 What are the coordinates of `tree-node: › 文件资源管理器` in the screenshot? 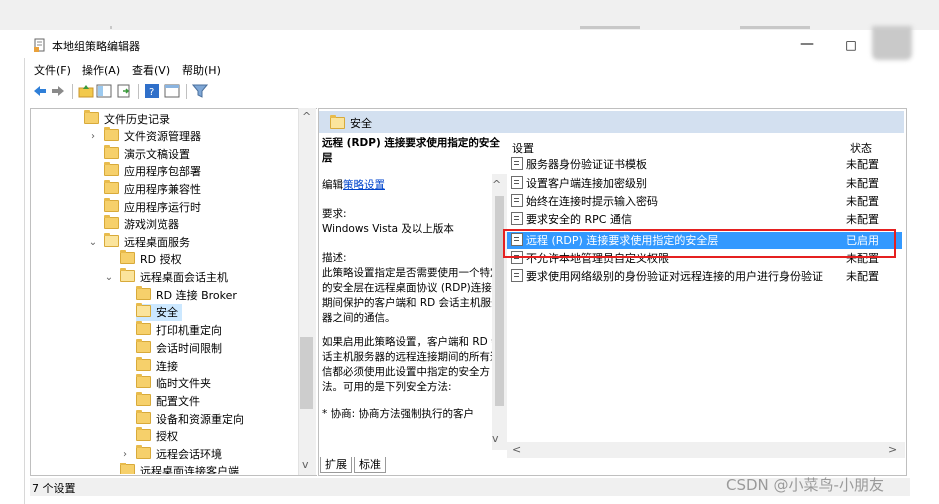 It's located at (146, 136).